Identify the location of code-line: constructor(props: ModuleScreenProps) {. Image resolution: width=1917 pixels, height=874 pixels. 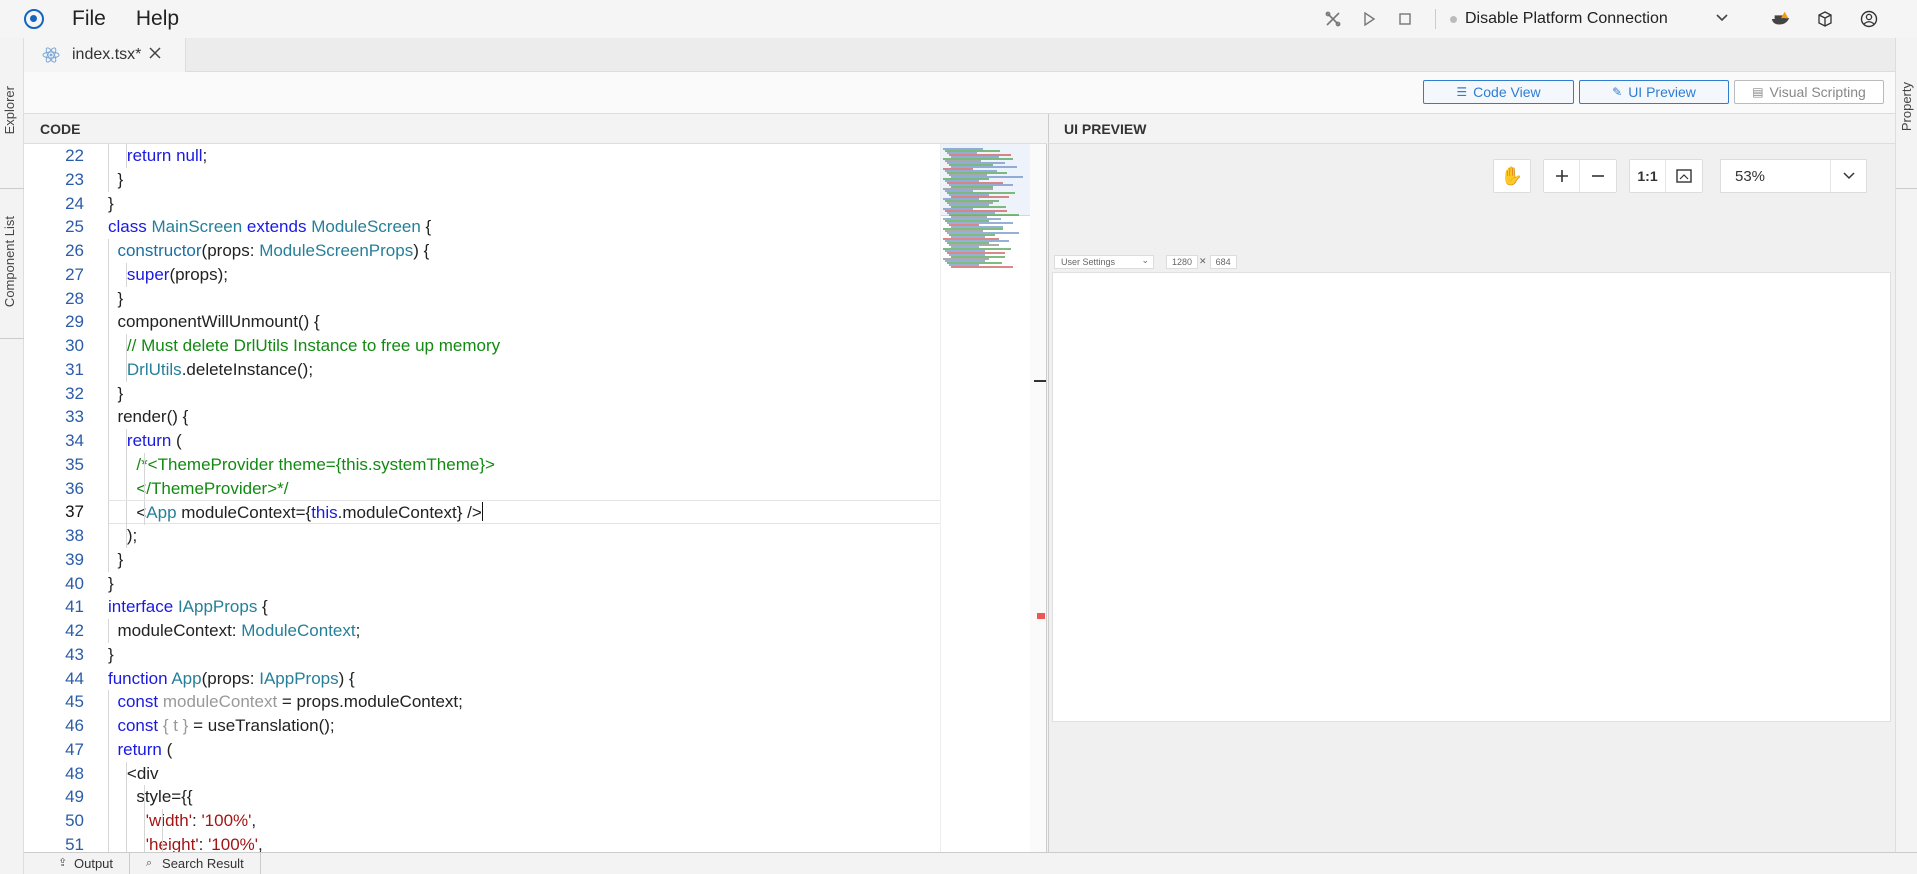
(536, 251).